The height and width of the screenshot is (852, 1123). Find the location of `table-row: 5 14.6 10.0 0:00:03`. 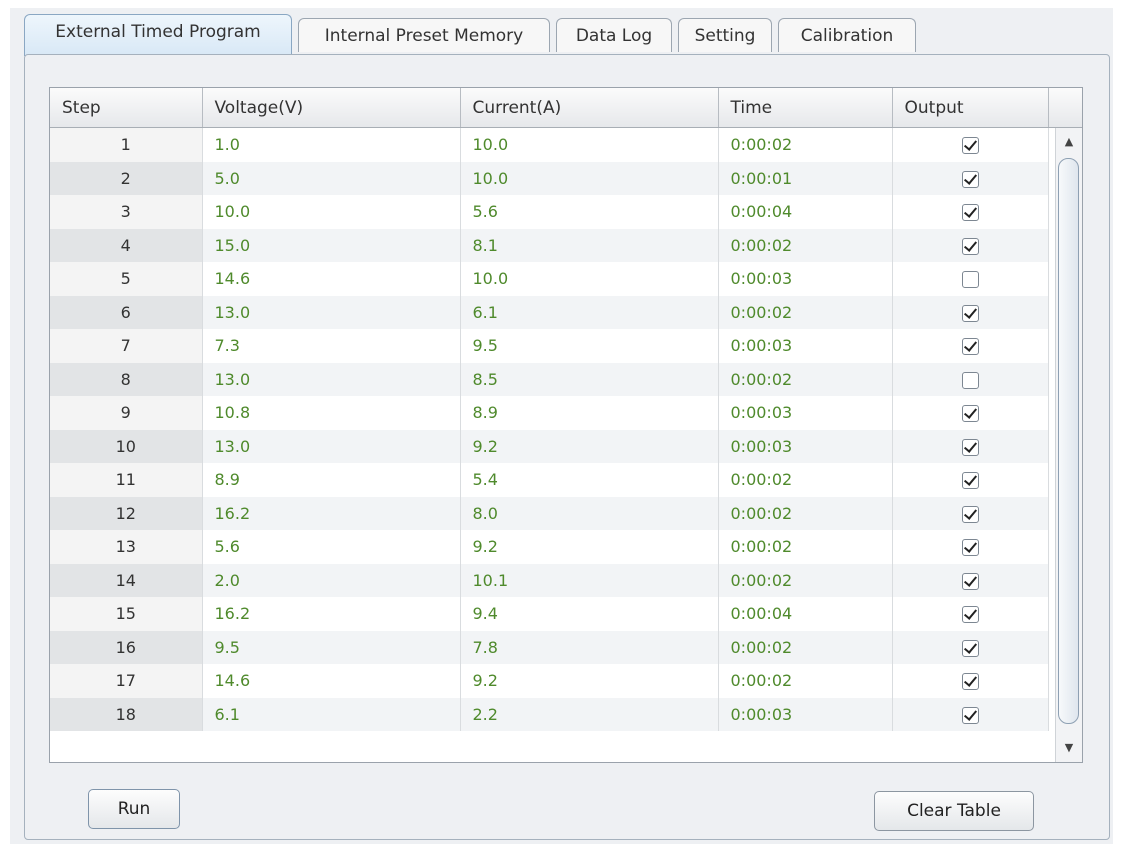

table-row: 5 14.6 10.0 0:00:03 is located at coordinates (566, 279).